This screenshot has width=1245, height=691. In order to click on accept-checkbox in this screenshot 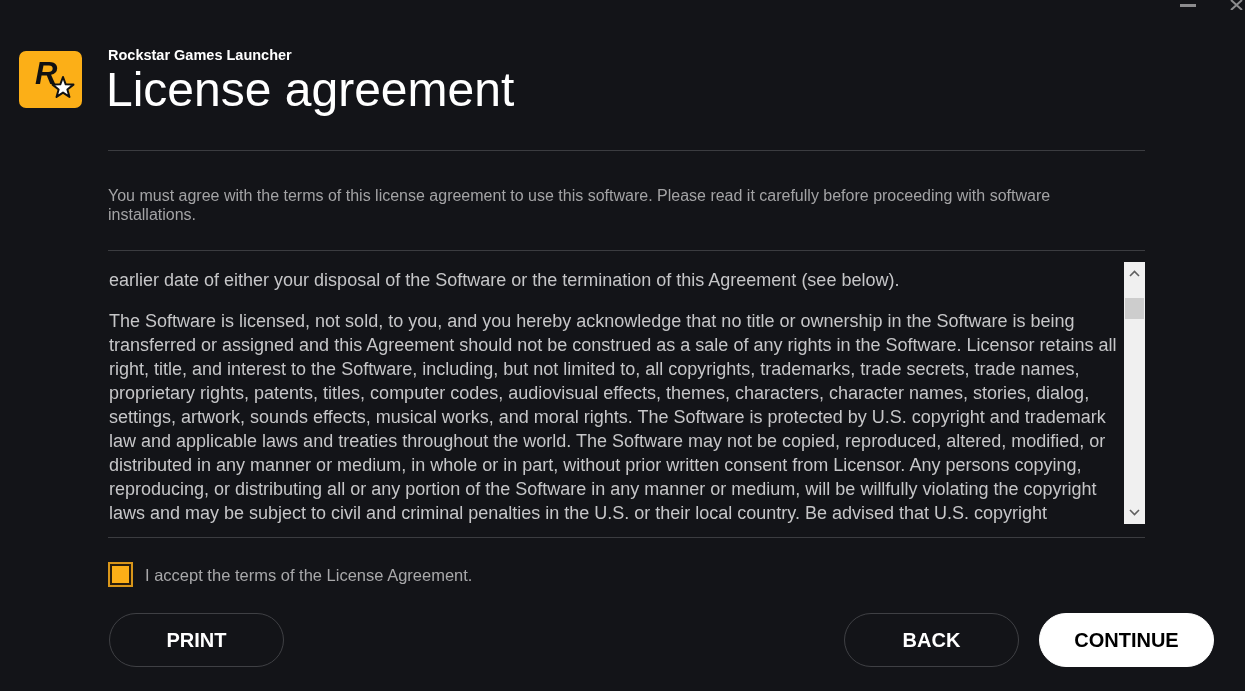, I will do `click(120, 574)`.